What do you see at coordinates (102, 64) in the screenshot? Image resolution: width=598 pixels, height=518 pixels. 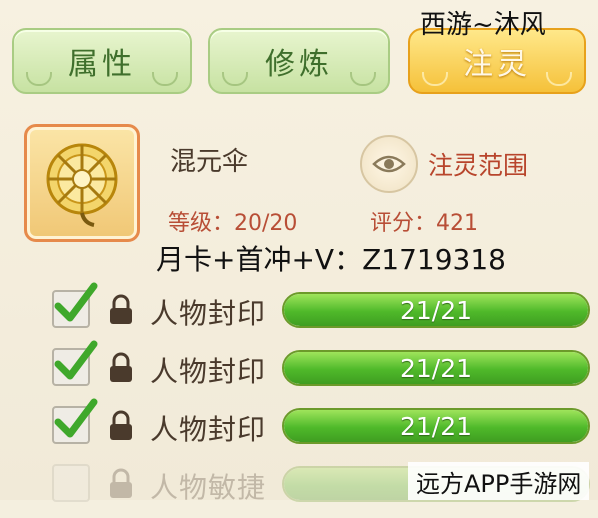 I see `tab-attributes-label: 属性` at bounding box center [102, 64].